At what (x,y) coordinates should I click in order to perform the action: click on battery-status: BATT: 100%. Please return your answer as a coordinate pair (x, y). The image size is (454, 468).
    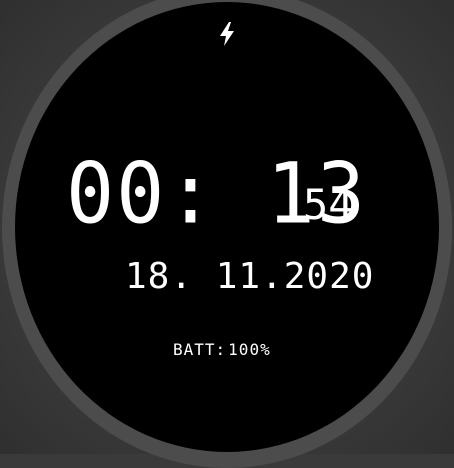
    Looking at the image, I should click on (222, 350).